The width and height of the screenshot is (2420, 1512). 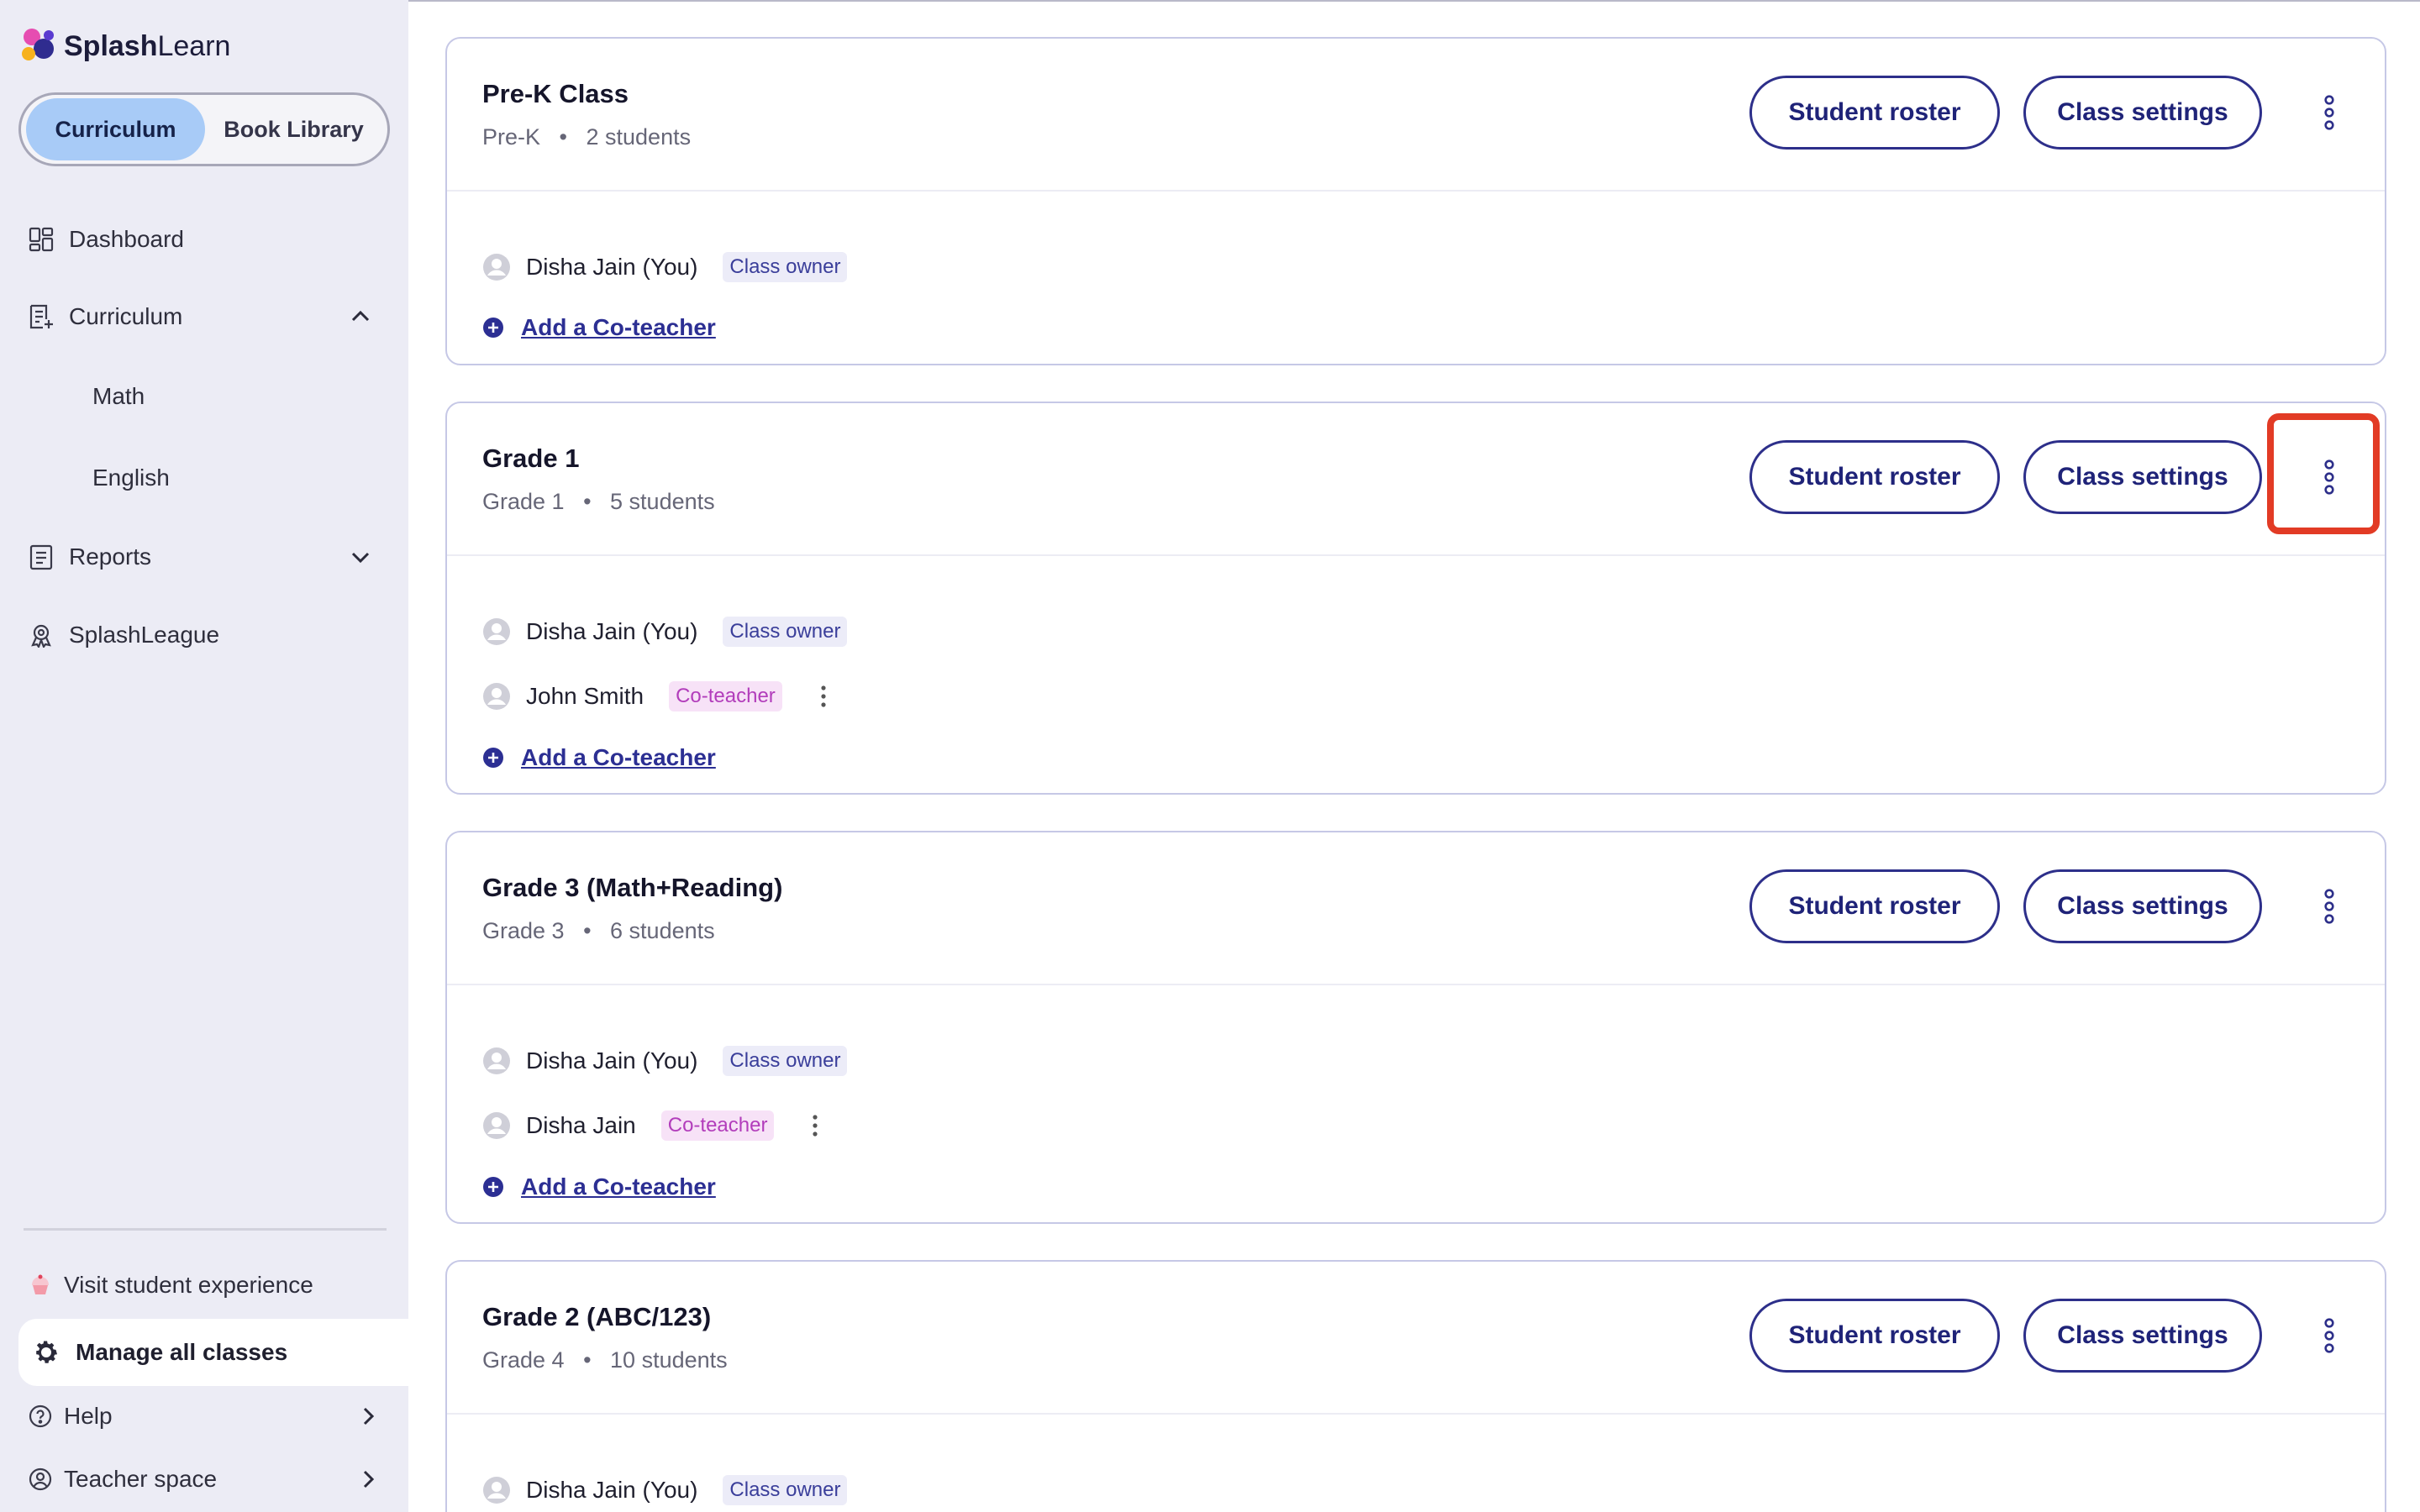 I want to click on manage-all-classes-label: Manage all classes, so click(x=182, y=1352).